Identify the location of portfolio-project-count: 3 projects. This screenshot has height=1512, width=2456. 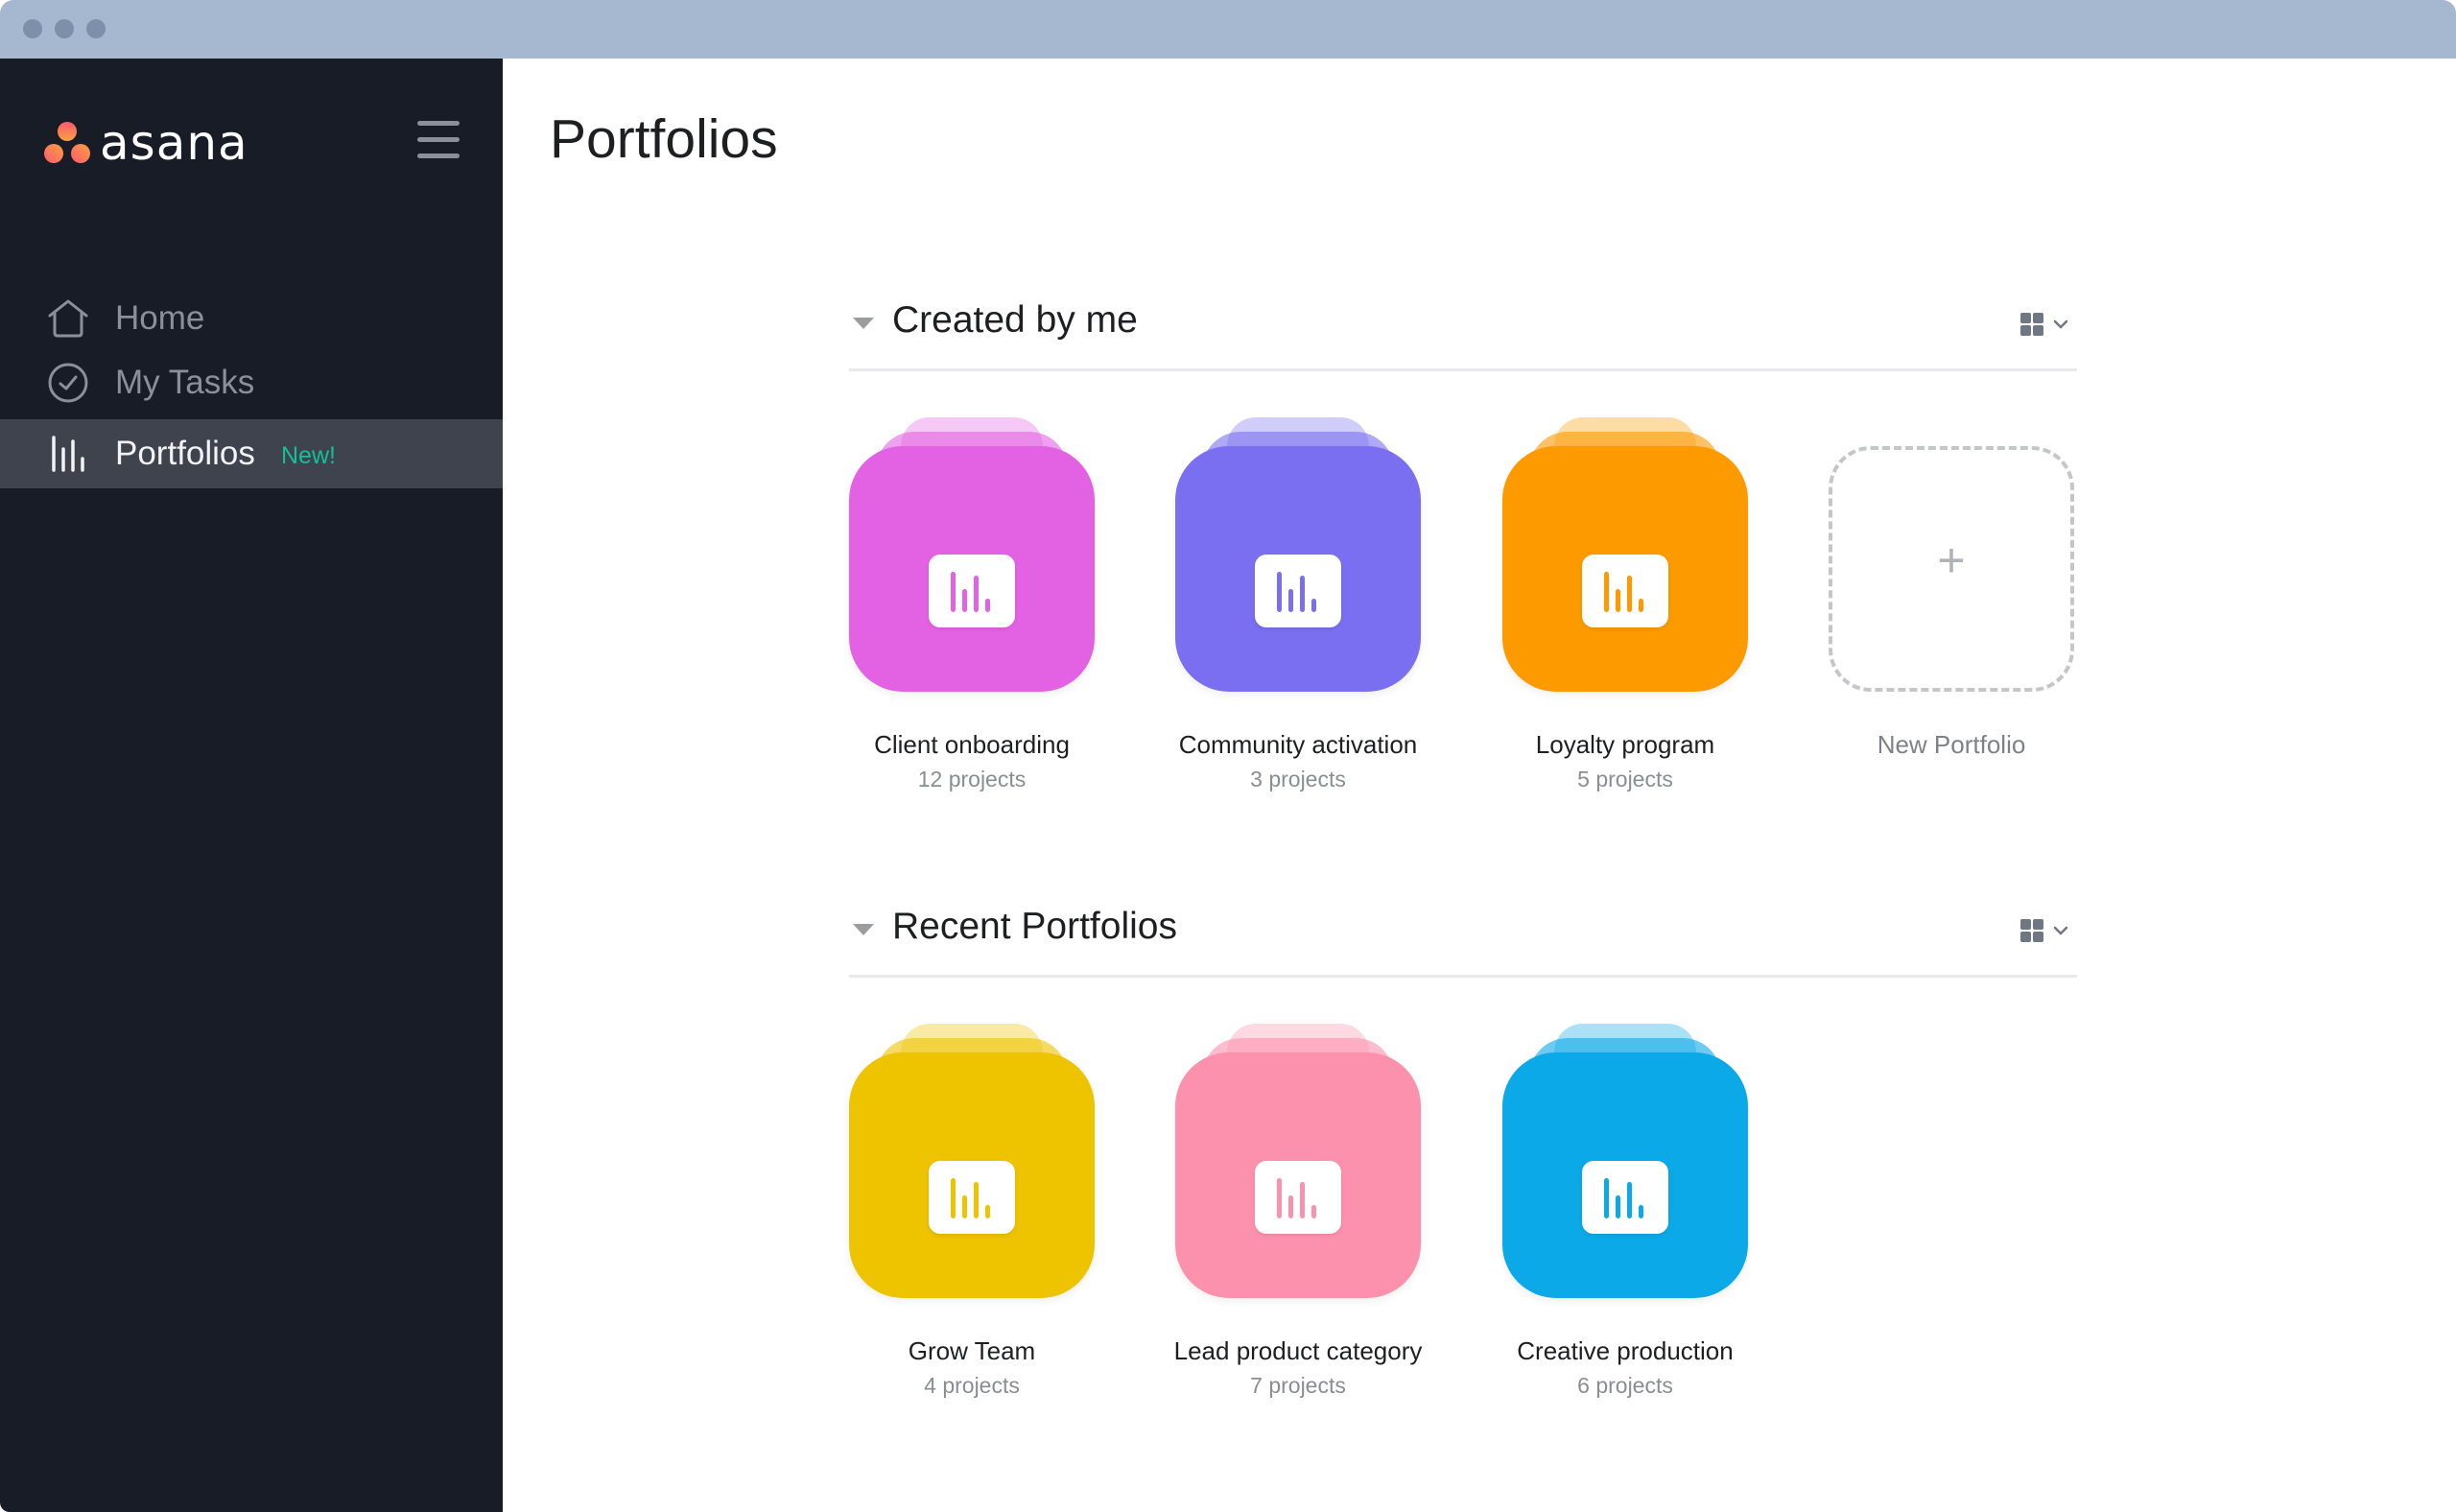
(1298, 779).